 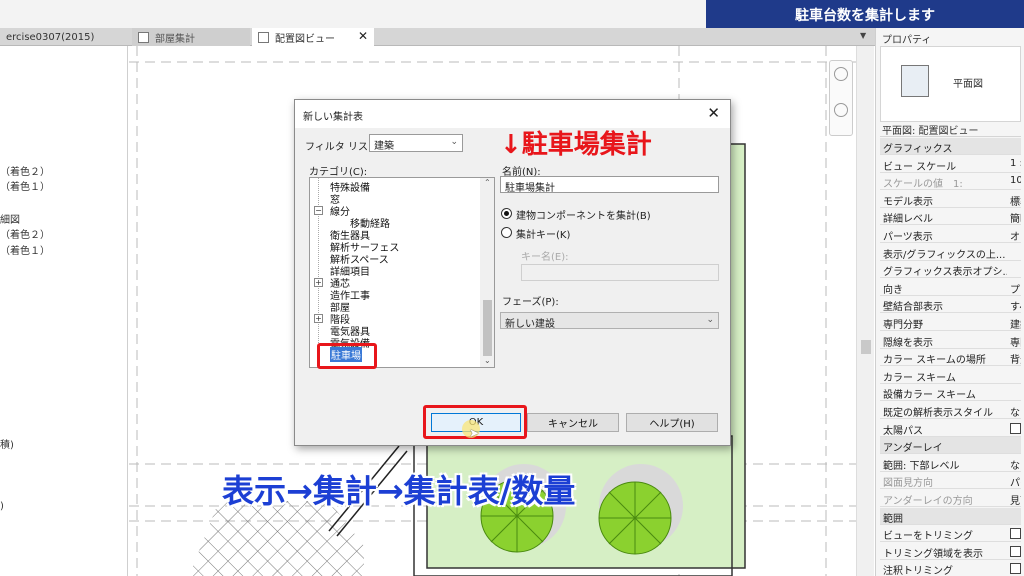 What do you see at coordinates (928, 537) in the screenshot?
I see `property-label: ビューをトリミング` at bounding box center [928, 537].